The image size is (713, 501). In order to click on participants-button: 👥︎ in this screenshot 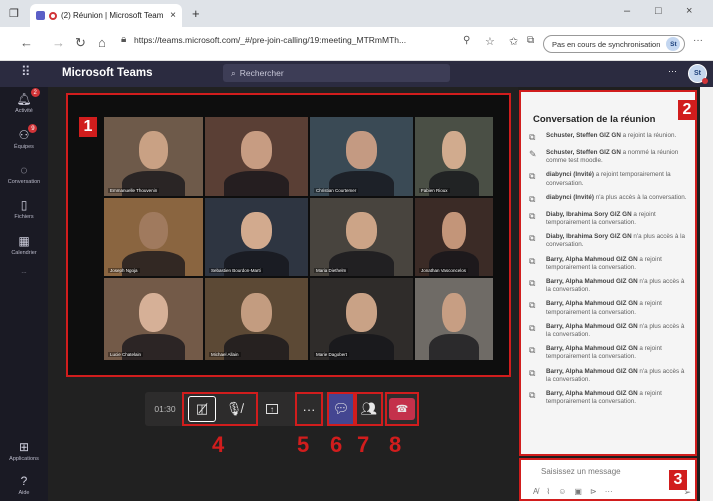, I will do `click(369, 409)`.